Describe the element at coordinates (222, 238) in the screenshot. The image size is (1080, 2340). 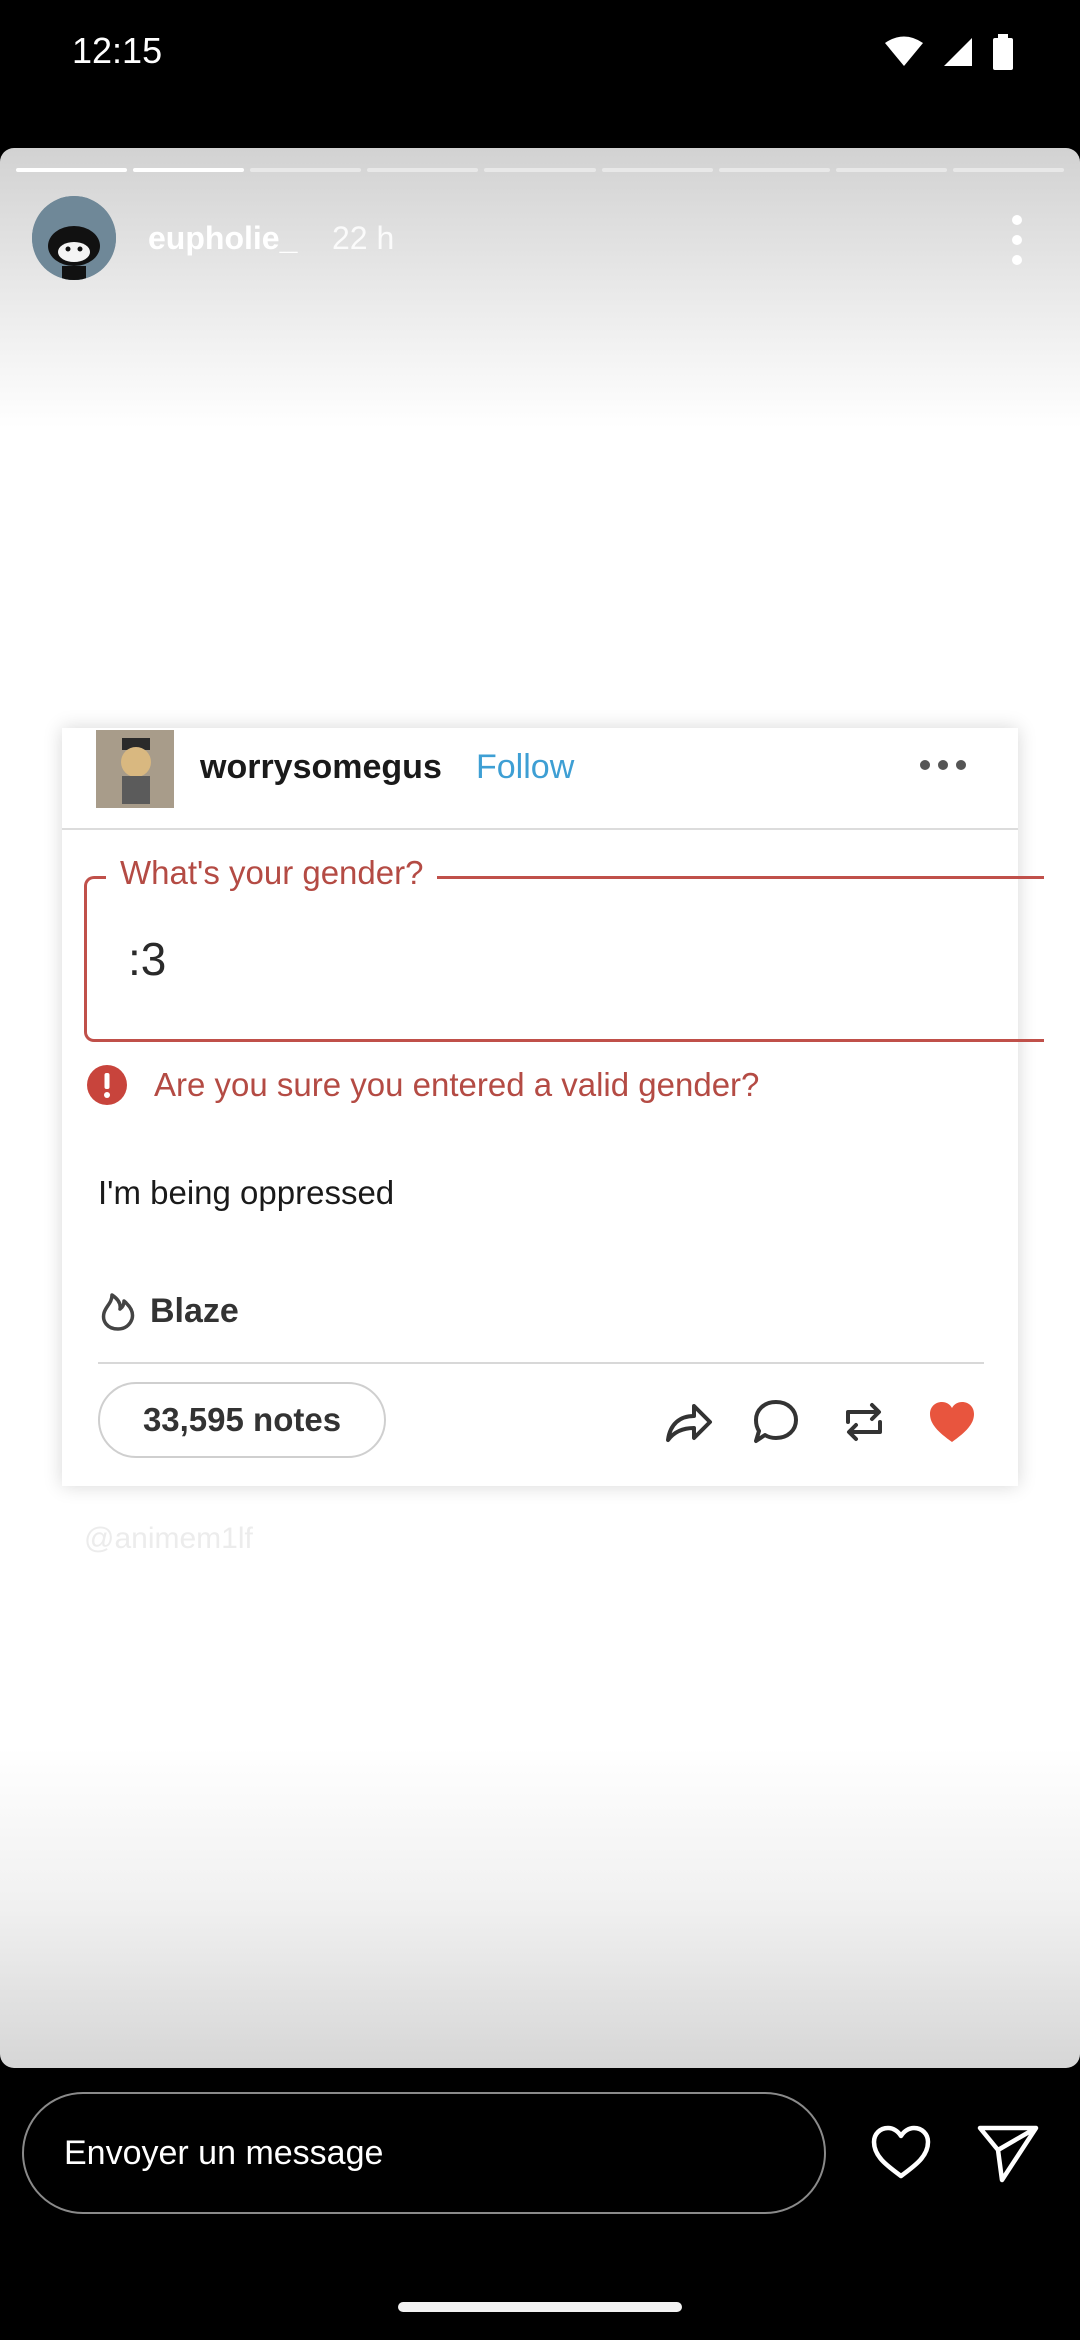
I see `story-username: eupholie_` at that location.